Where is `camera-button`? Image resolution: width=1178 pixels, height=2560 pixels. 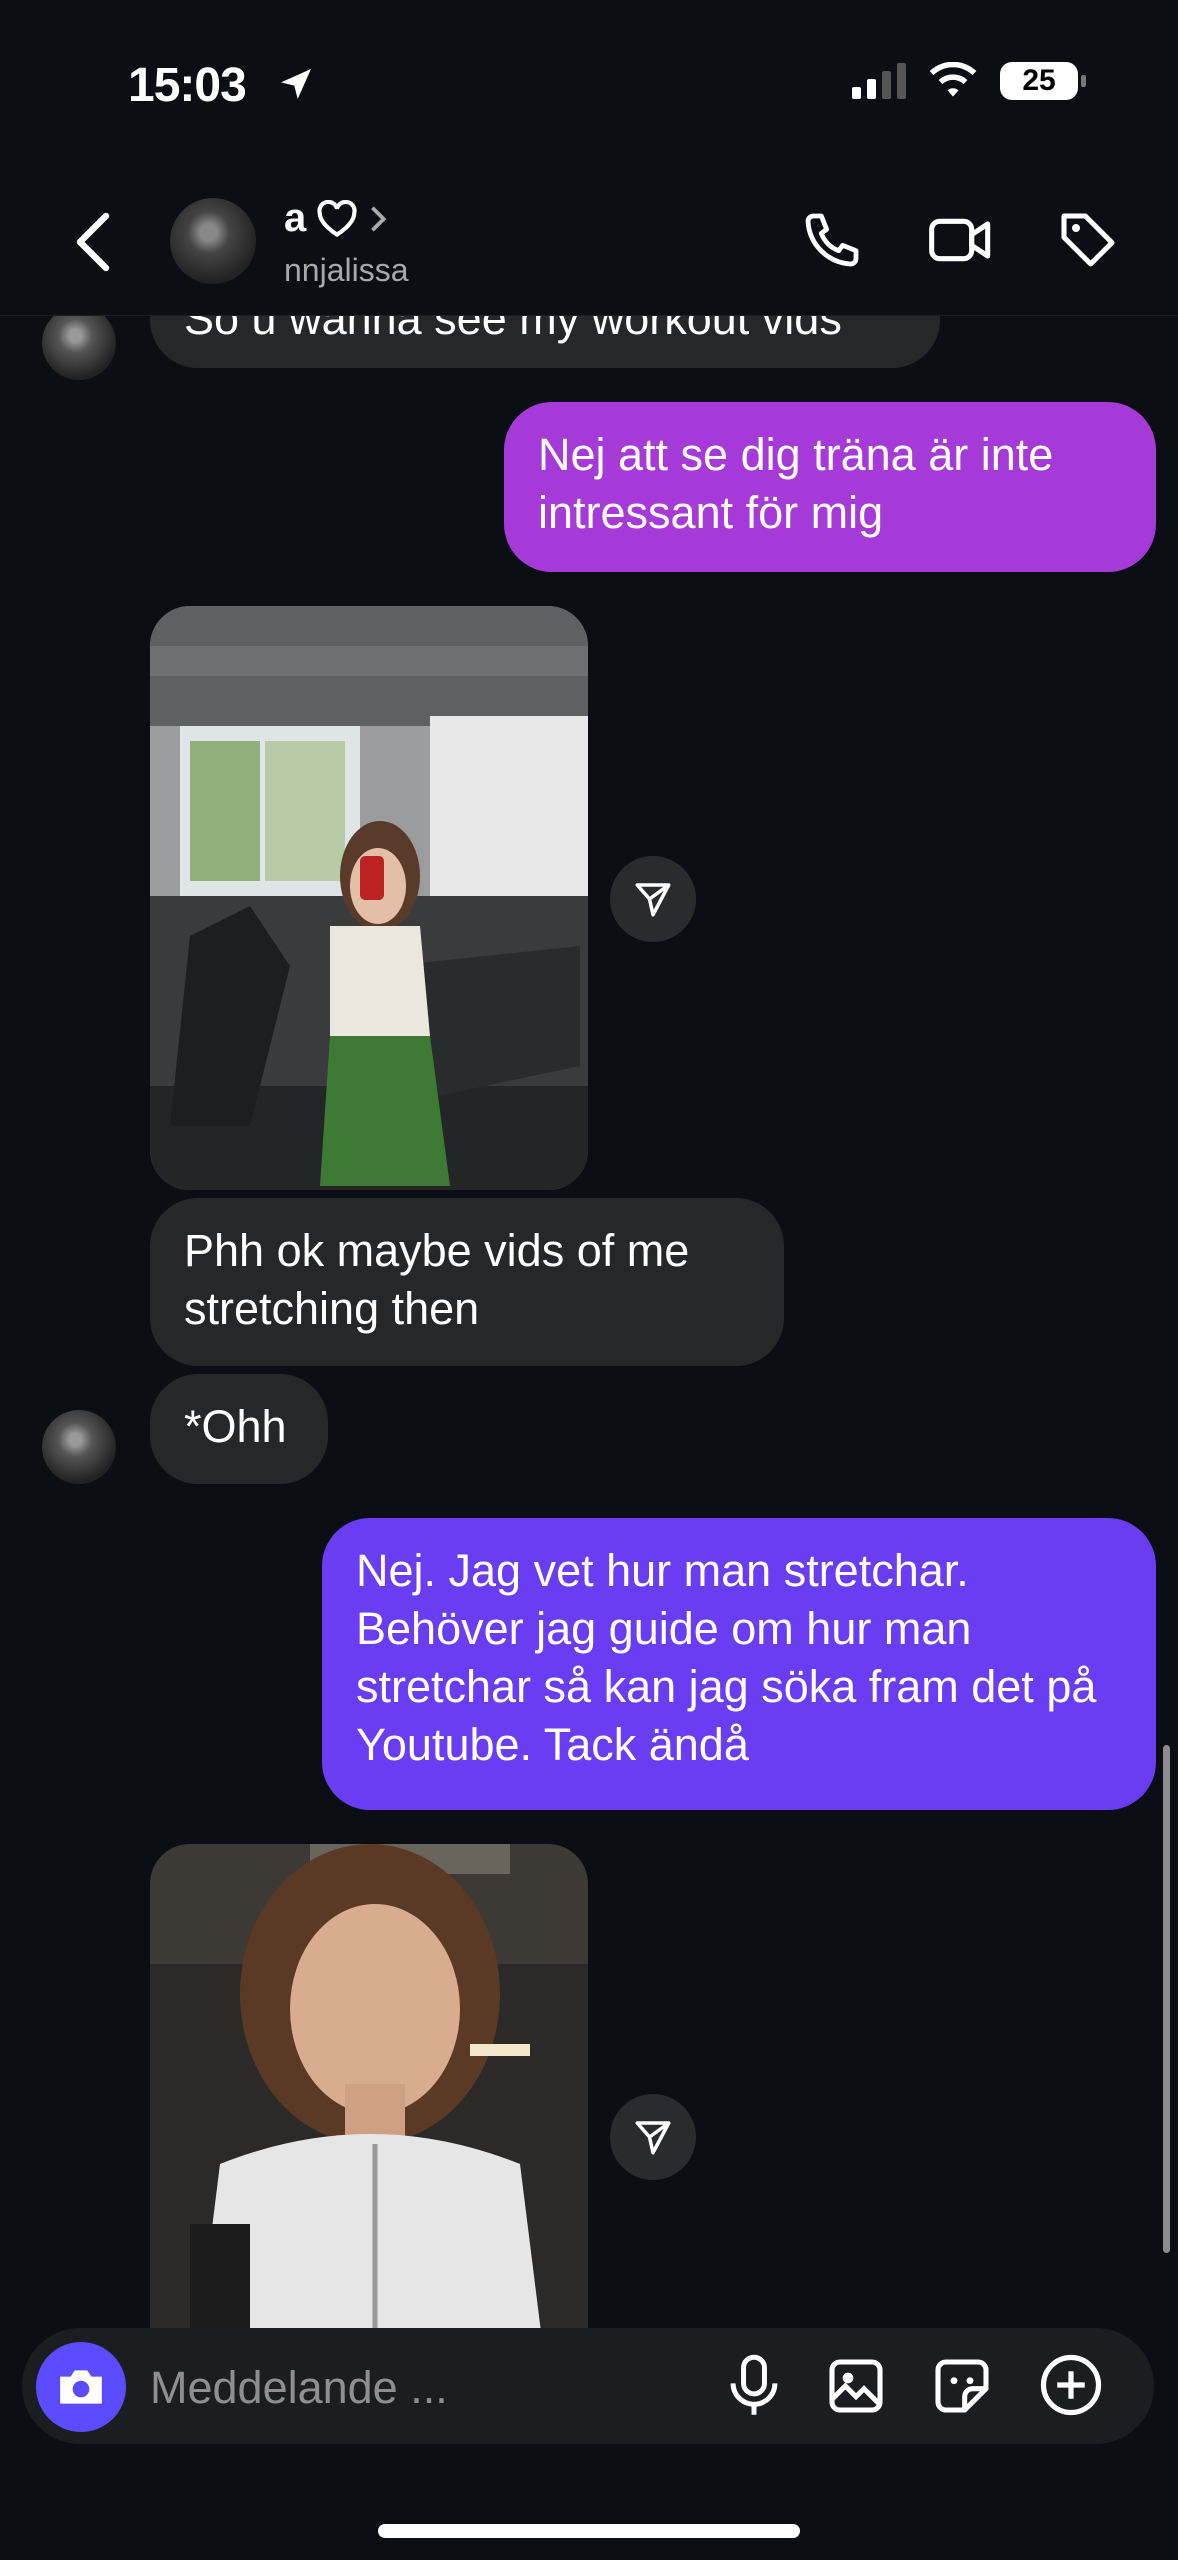 camera-button is located at coordinates (81, 2387).